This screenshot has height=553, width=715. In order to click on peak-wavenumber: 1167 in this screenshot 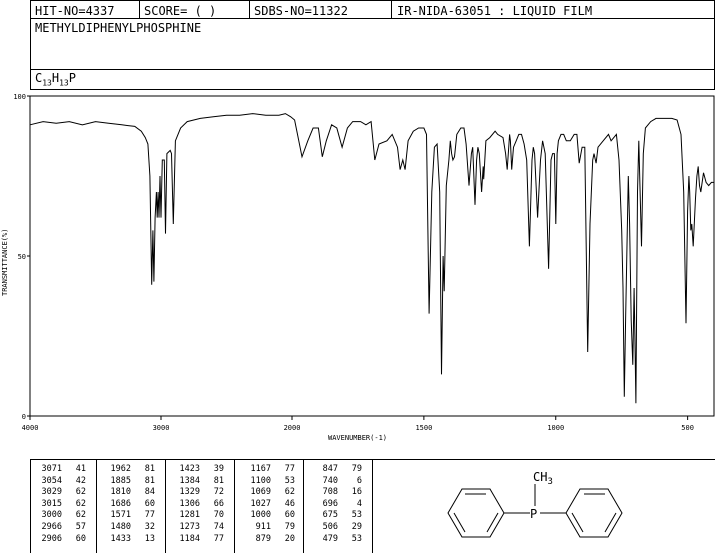, I will do `click(260, 469)`.